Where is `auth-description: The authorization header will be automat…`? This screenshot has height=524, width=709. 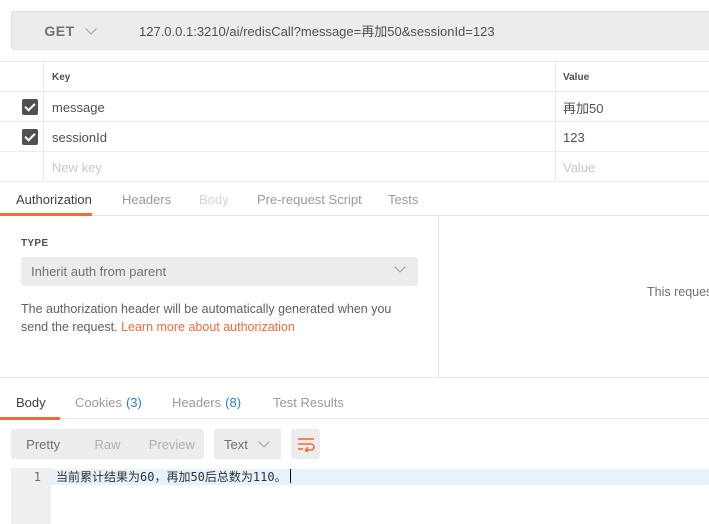 auth-description: The authorization header will be automat… is located at coordinates (221, 318).